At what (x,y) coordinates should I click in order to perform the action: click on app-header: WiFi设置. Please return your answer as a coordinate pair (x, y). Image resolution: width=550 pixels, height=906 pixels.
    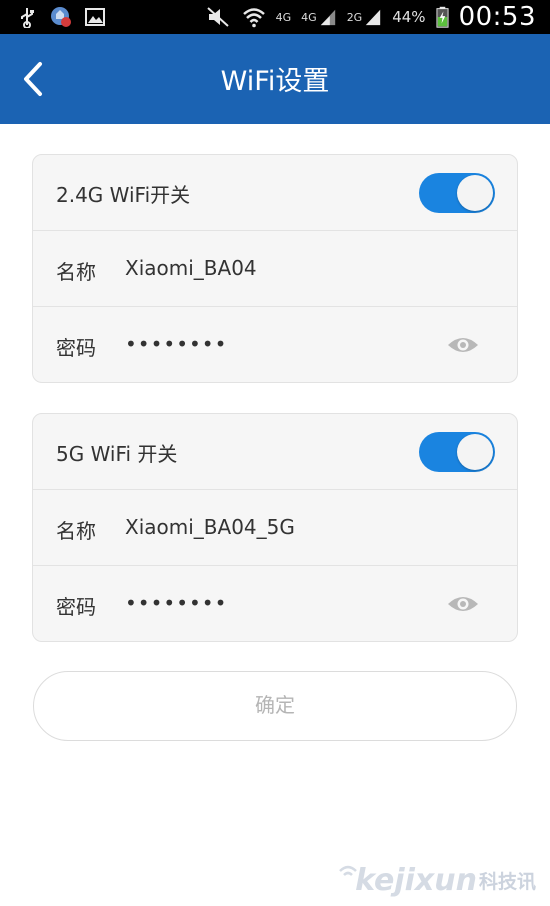
    Looking at the image, I should click on (275, 79).